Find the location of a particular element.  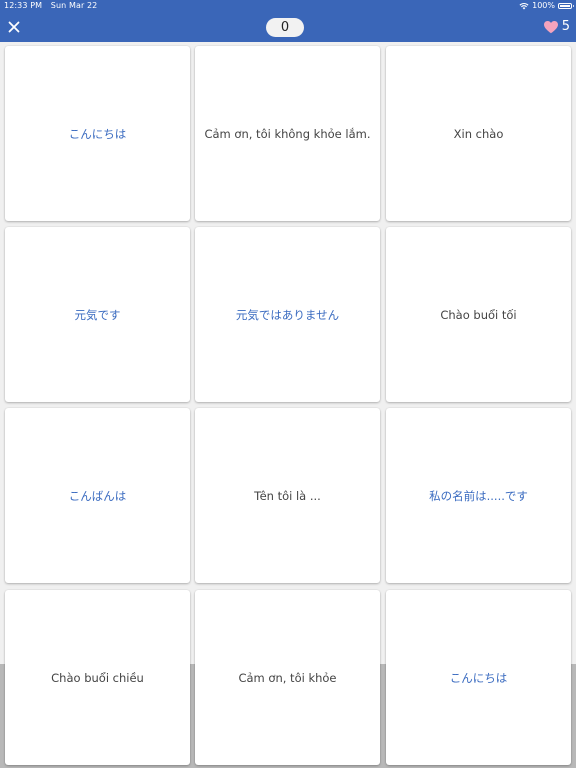

match-card: 私の名前は.....です is located at coordinates (478, 495).